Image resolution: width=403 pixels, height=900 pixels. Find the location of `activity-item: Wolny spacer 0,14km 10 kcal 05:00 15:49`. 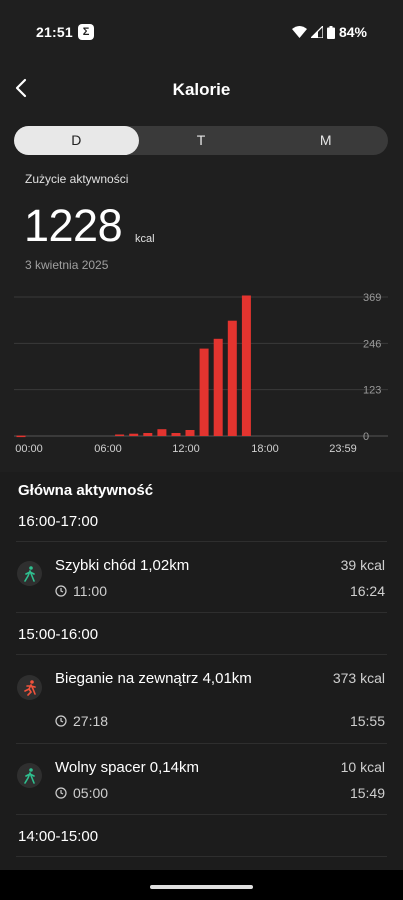

activity-item: Wolny spacer 0,14km 10 kcal 05:00 15:49 is located at coordinates (201, 779).